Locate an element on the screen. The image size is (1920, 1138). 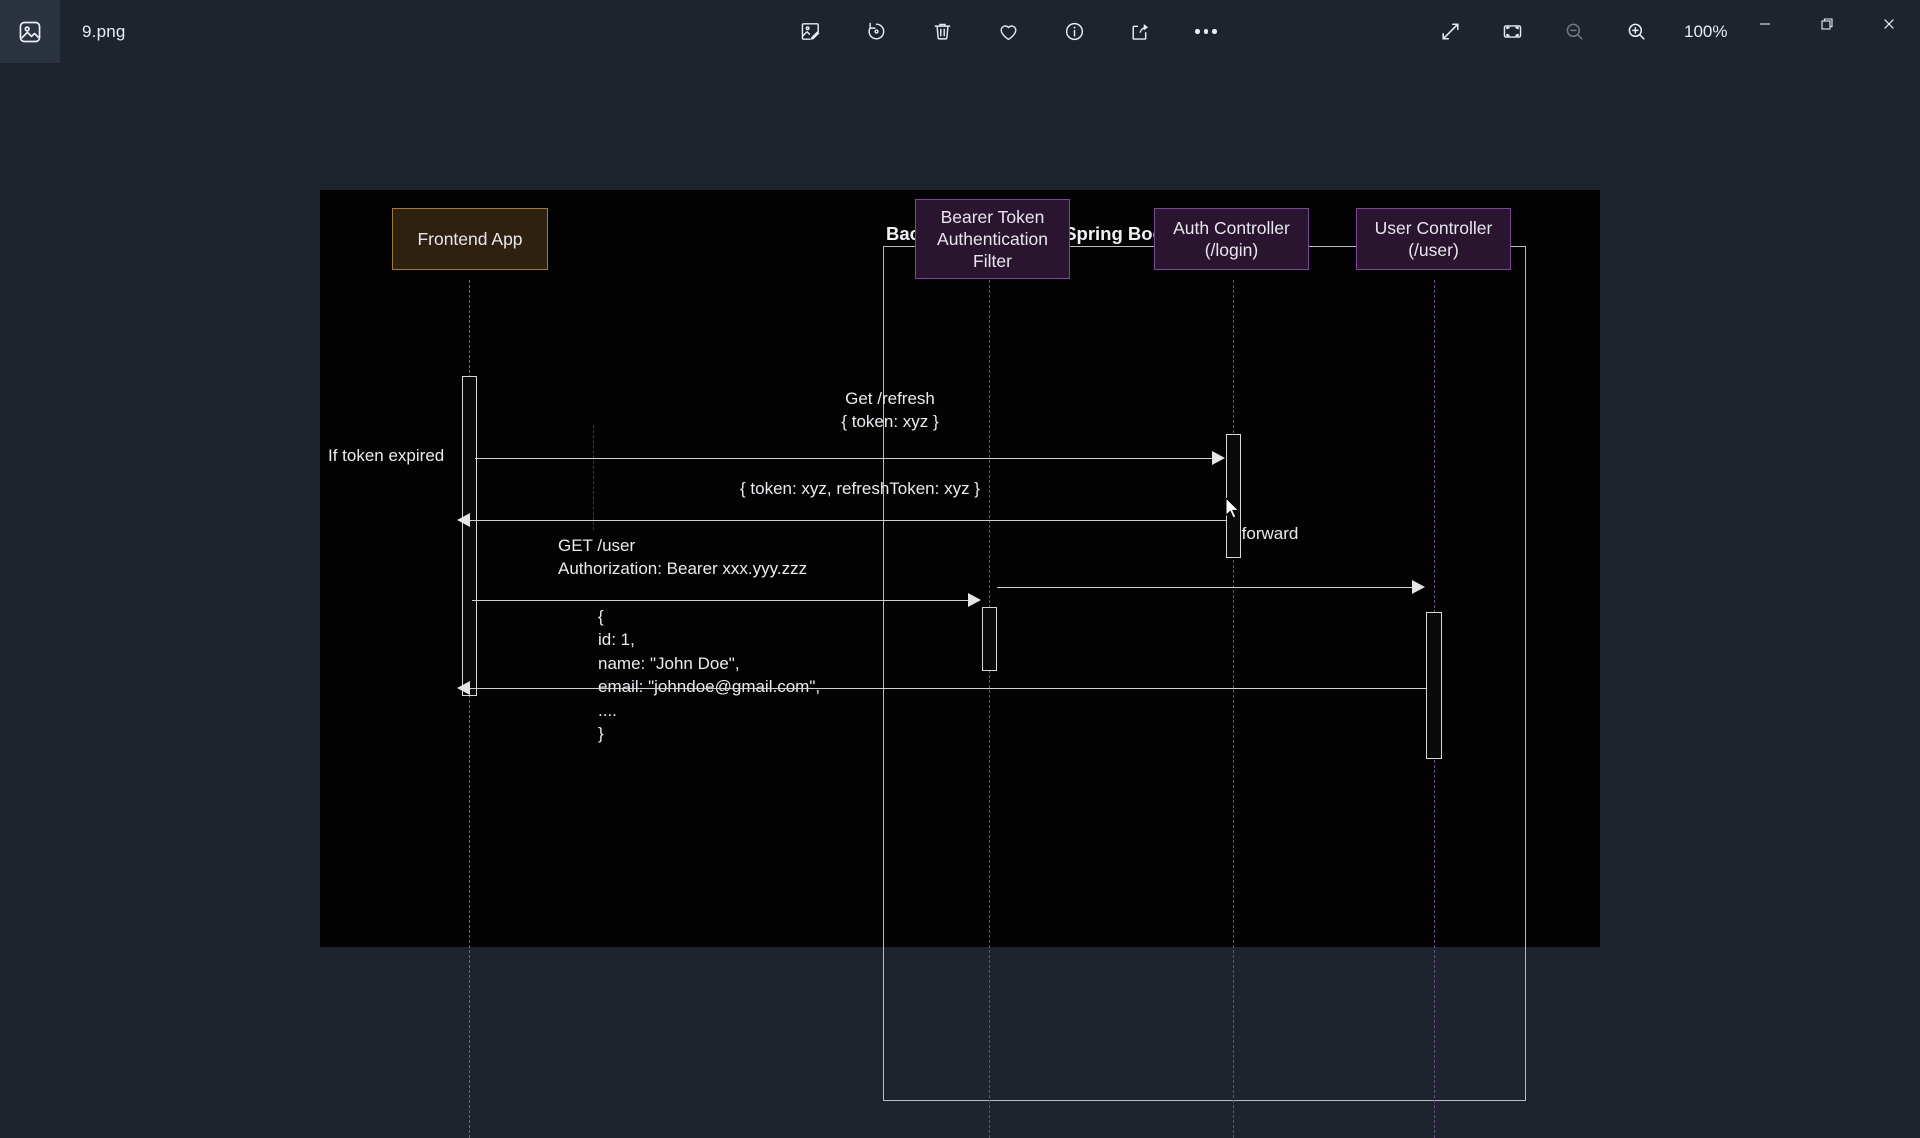
fullscreen-icon is located at coordinates (1450, 32).